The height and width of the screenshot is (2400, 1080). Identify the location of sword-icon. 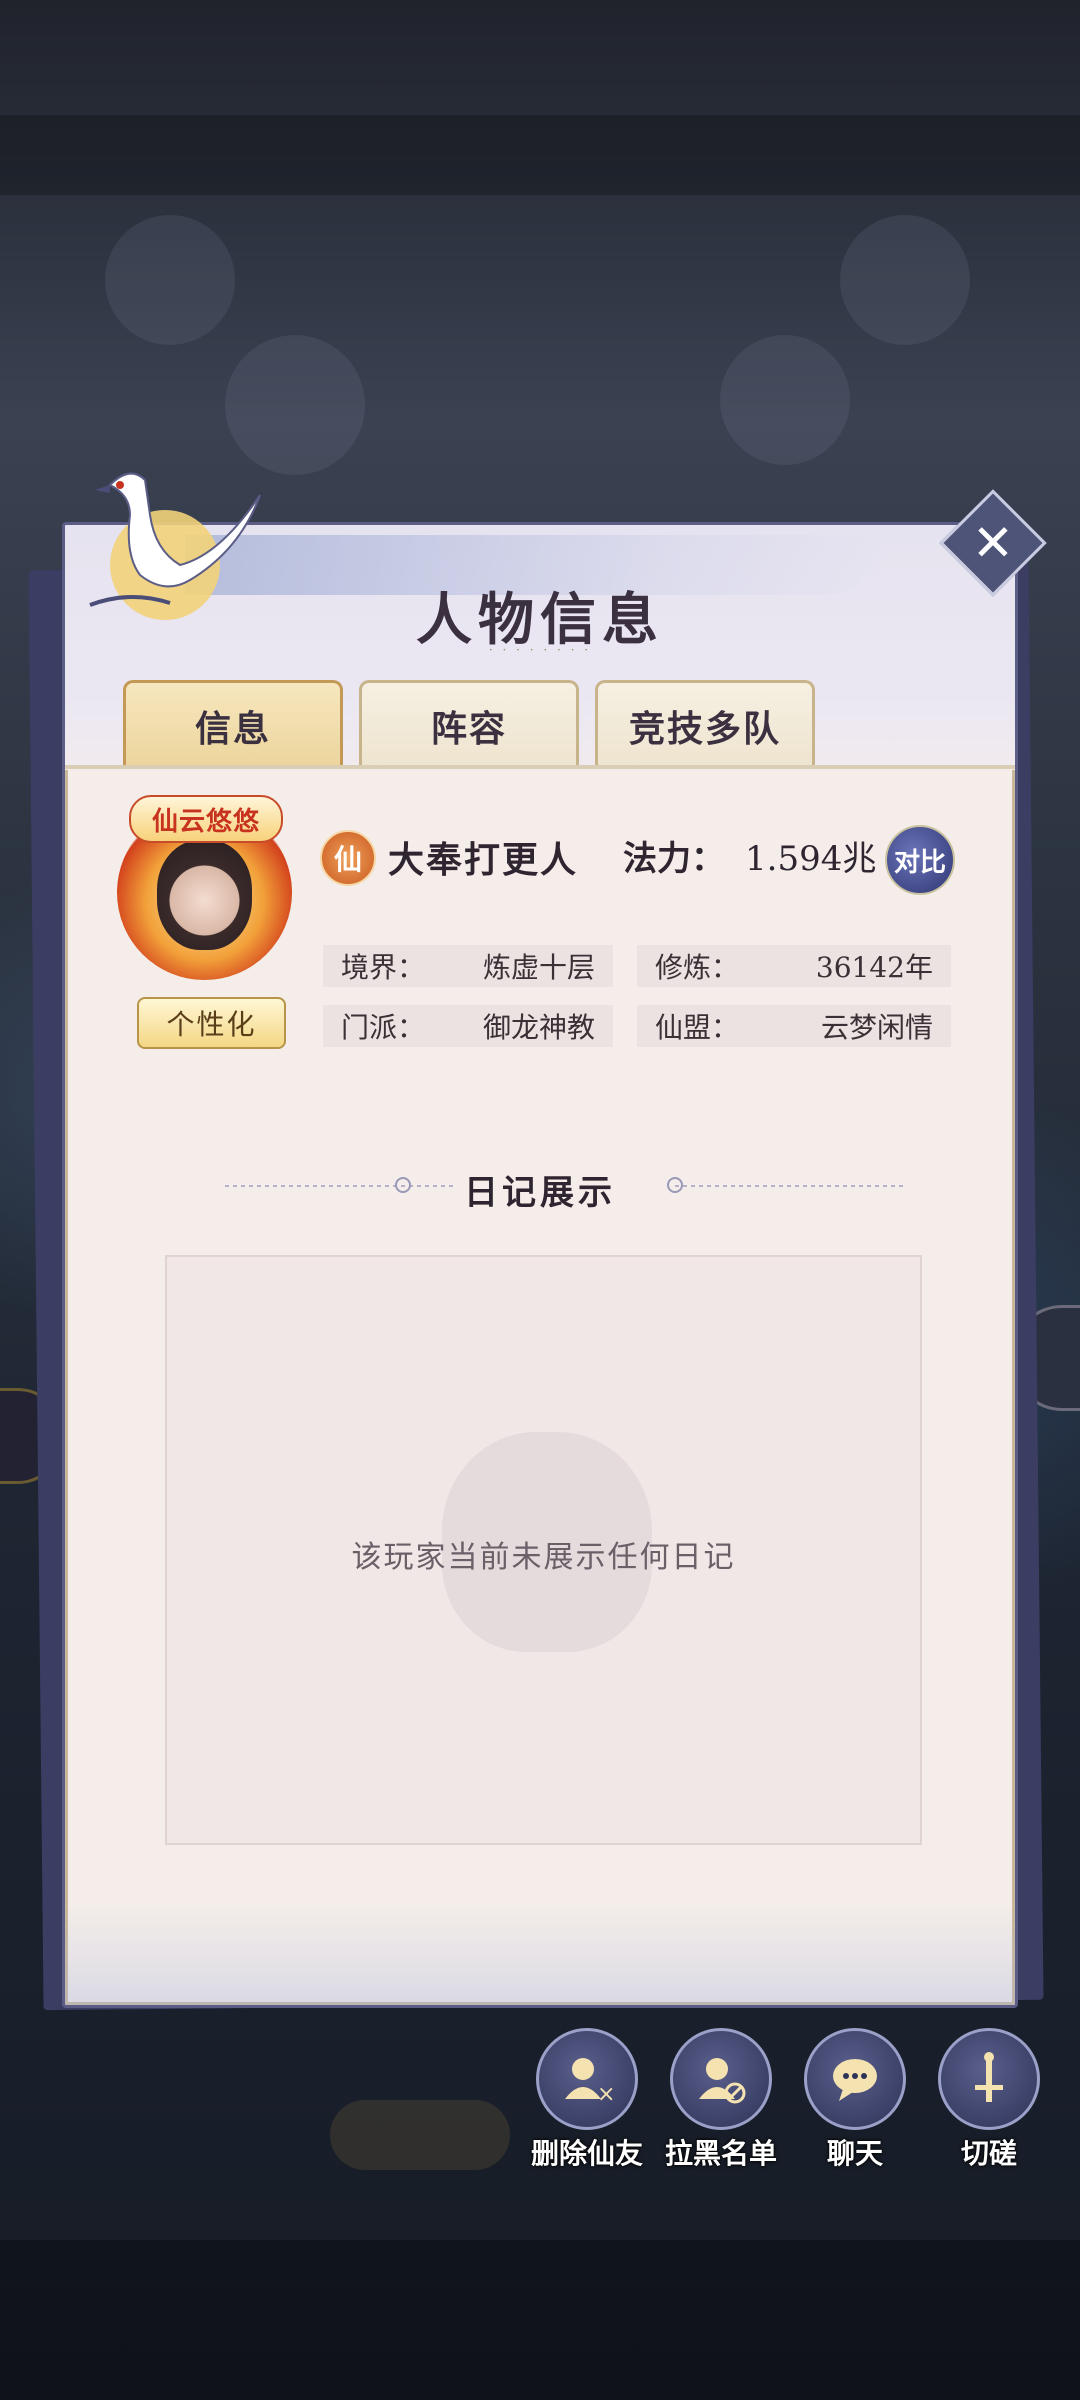
(989, 2079).